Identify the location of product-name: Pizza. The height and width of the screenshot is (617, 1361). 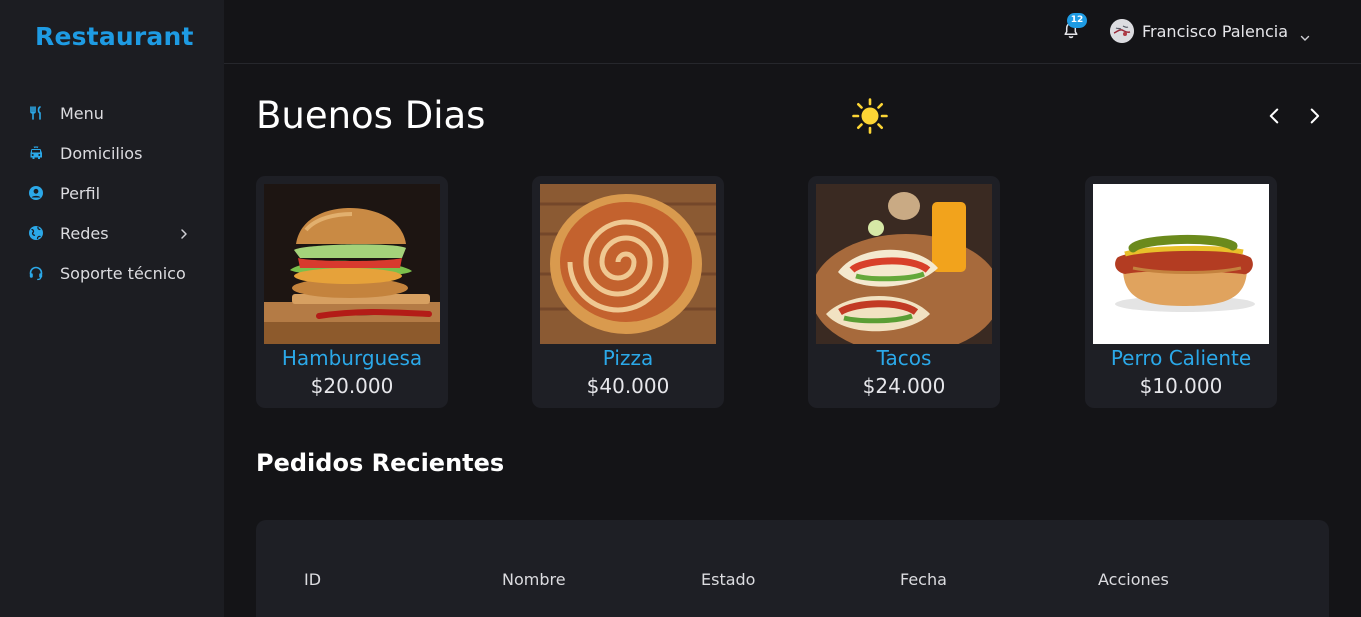
(628, 358).